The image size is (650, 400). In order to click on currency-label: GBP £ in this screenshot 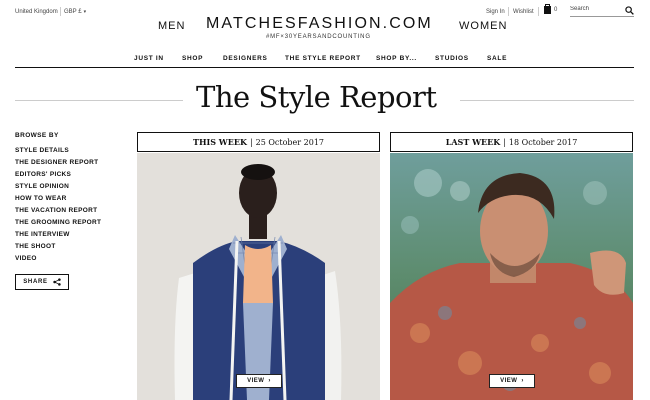, I will do `click(73, 12)`.